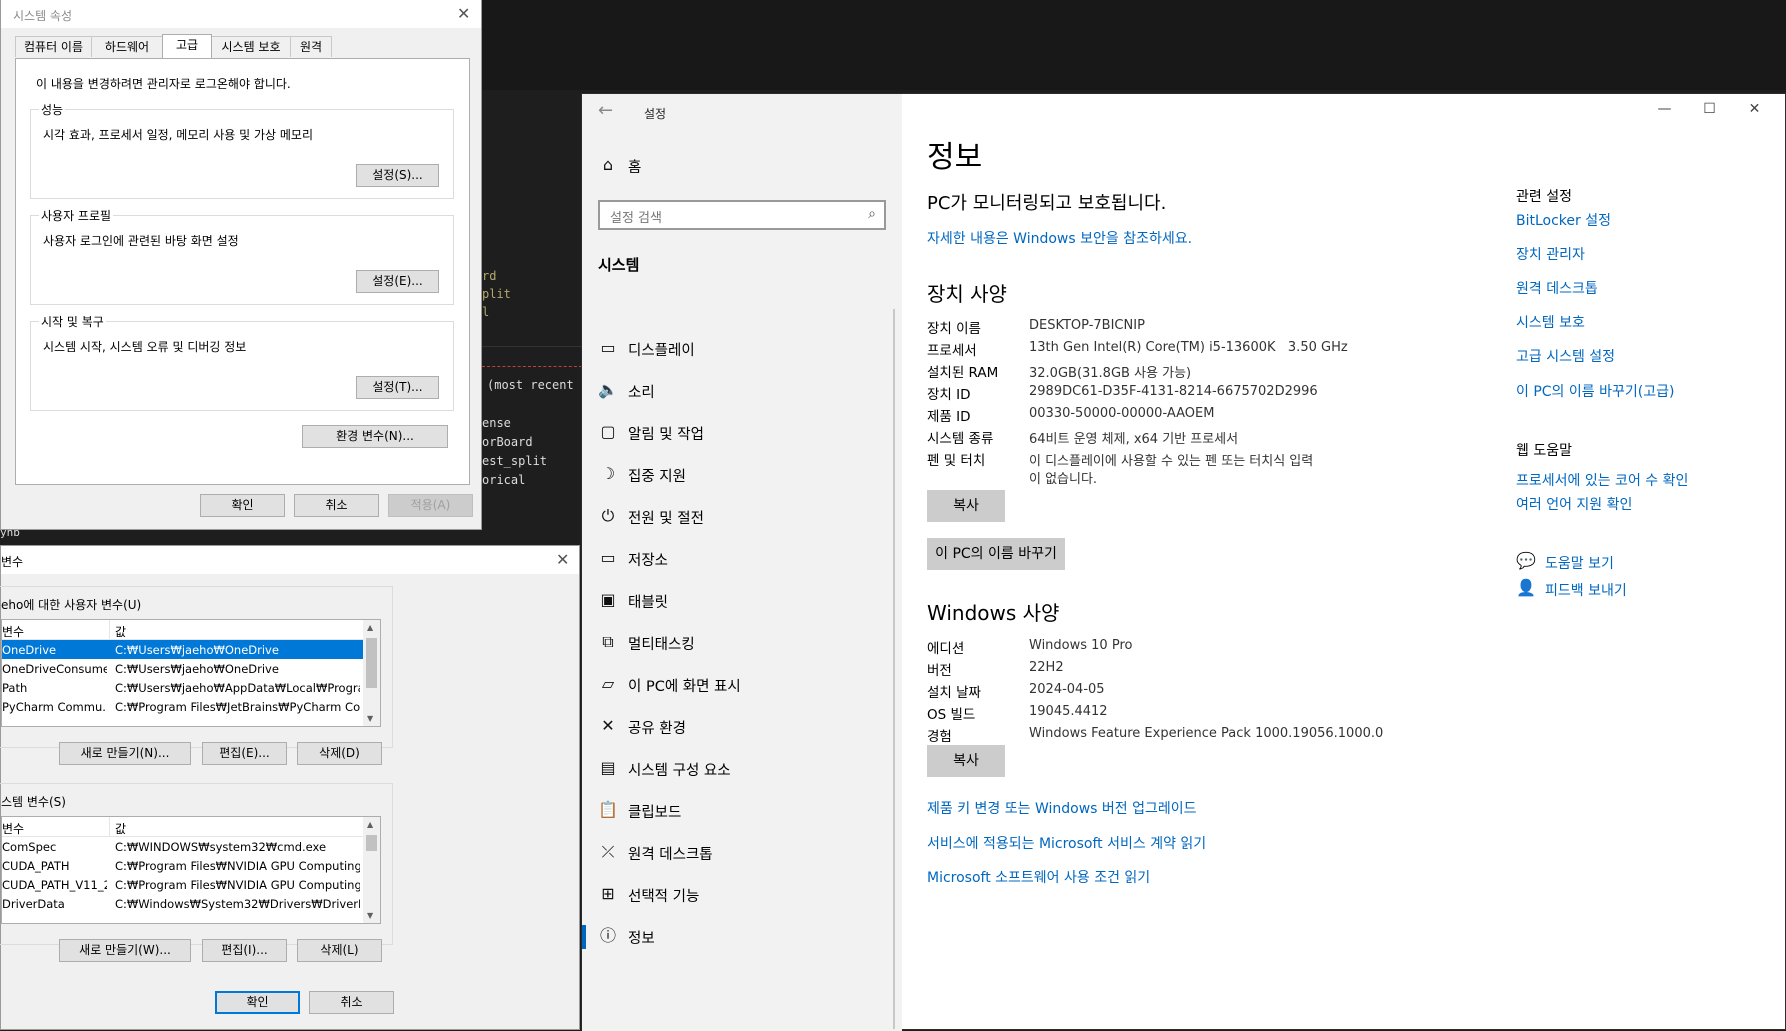  Describe the element at coordinates (872, 214) in the screenshot. I see `search-icon: ⌕` at that location.